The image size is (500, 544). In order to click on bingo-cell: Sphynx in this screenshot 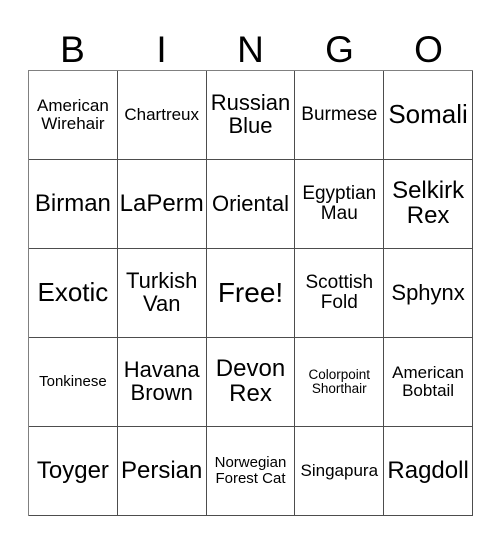, I will do `click(428, 293)`.